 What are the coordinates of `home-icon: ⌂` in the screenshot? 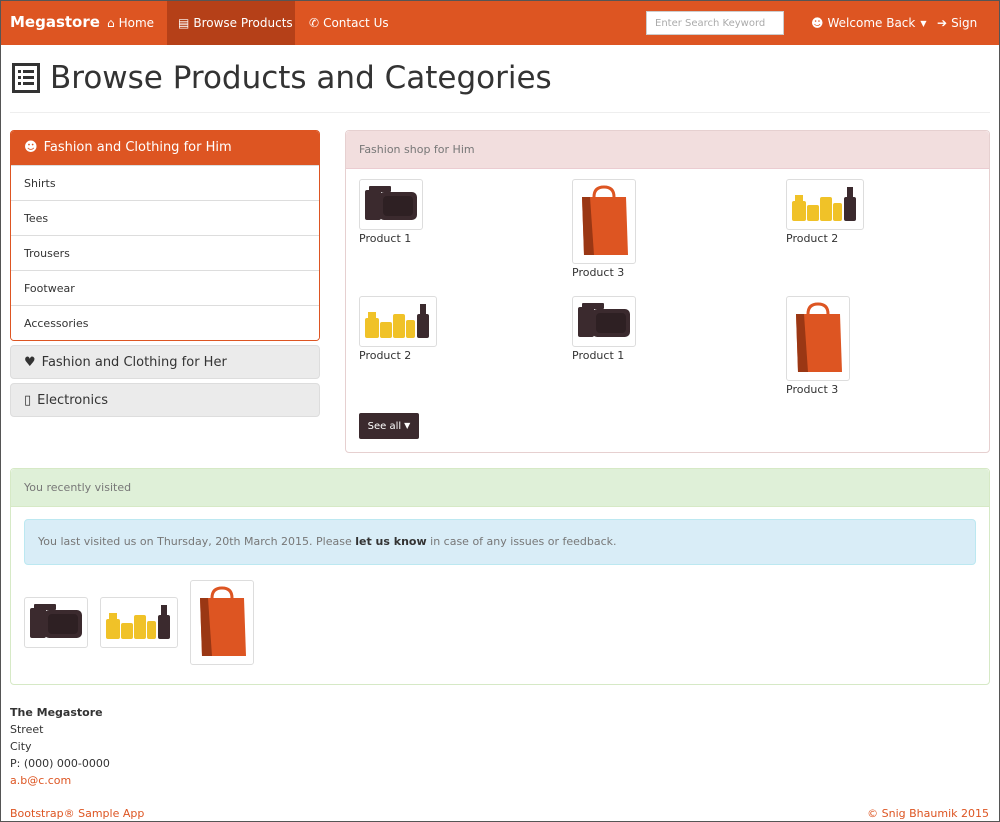 It's located at (111, 23).